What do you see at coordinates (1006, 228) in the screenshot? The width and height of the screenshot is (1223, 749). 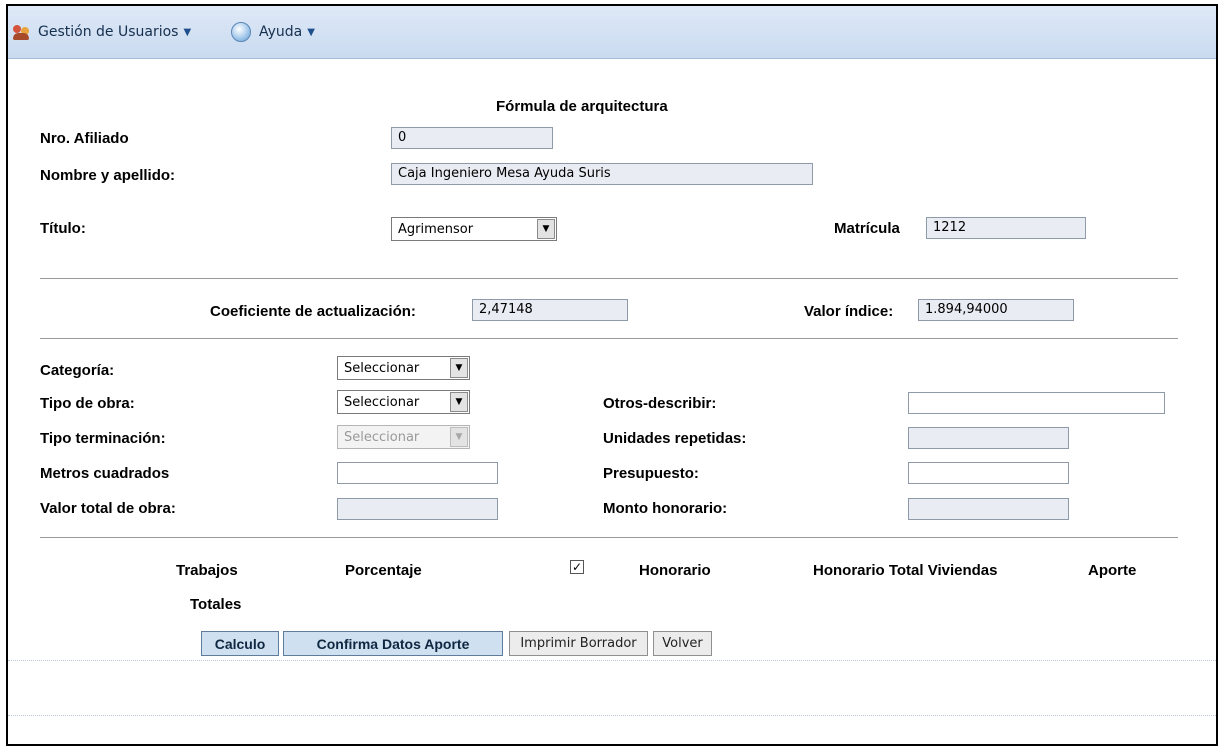 I see `matricula-field: 1212` at bounding box center [1006, 228].